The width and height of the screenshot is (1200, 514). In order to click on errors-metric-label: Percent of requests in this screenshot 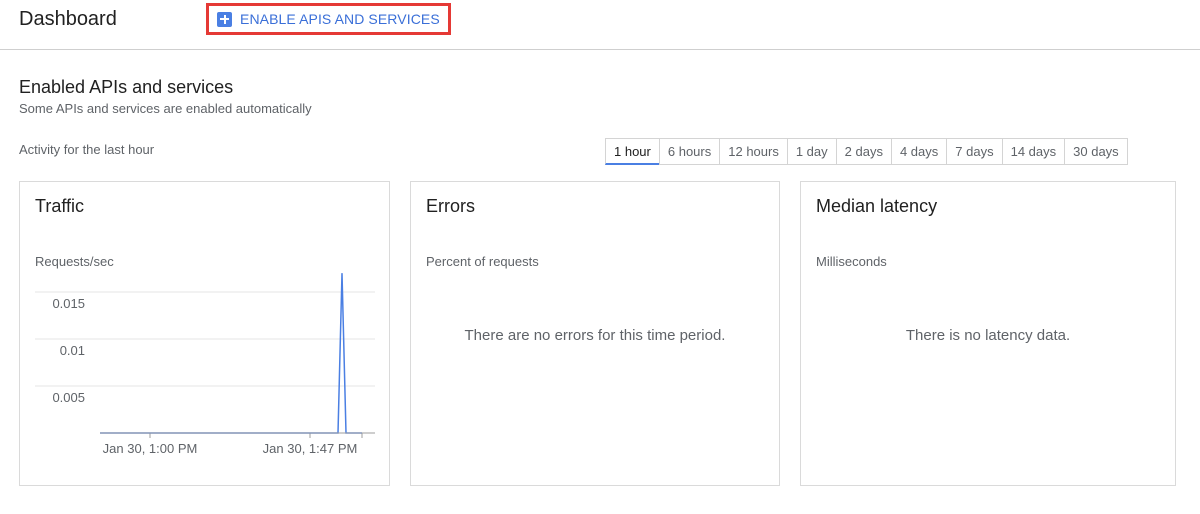, I will do `click(482, 261)`.